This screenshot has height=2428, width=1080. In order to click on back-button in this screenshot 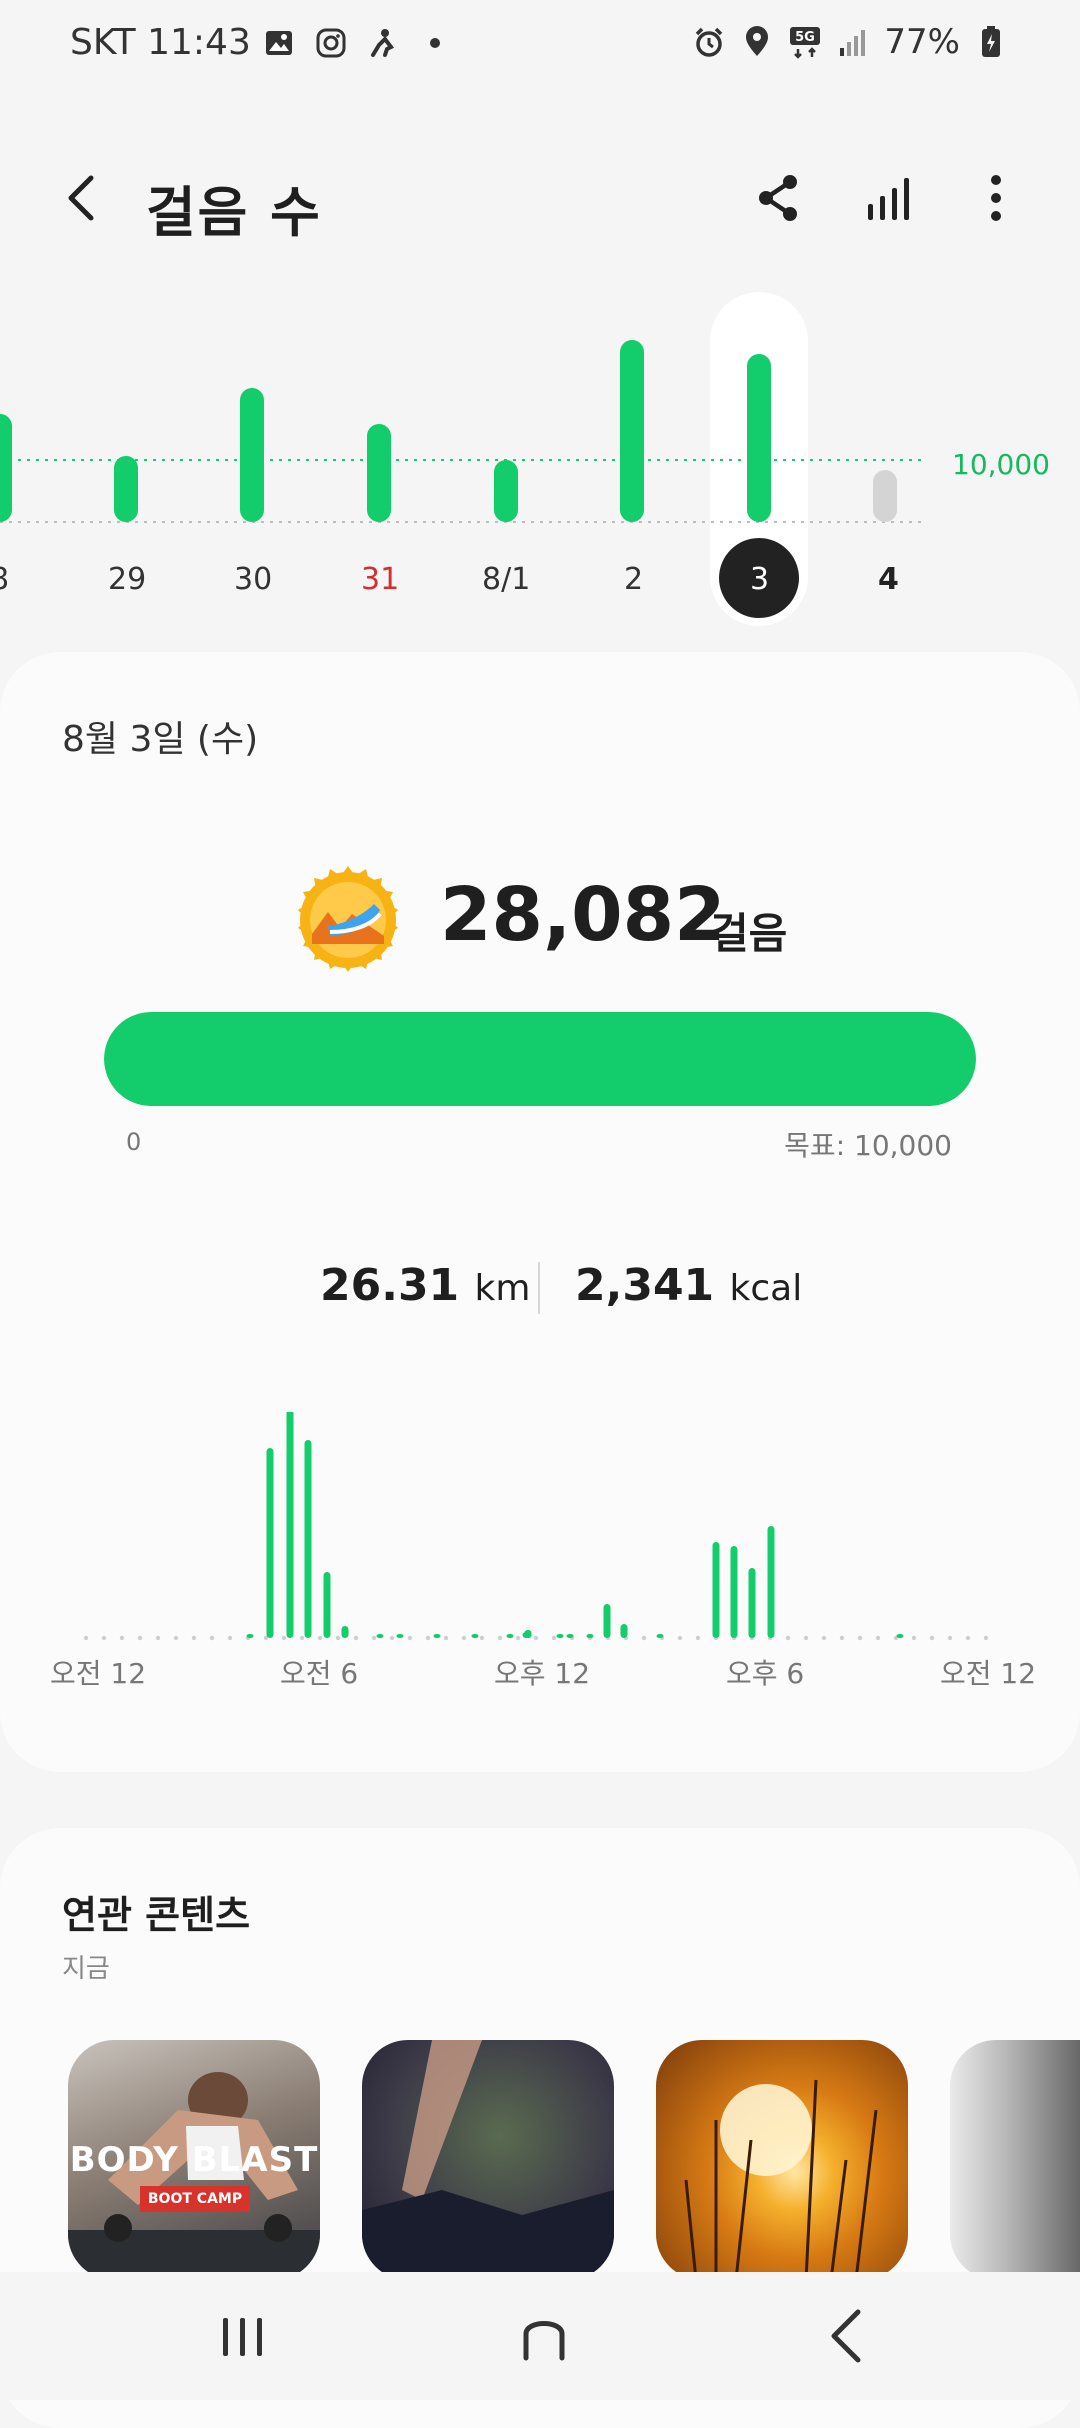, I will do `click(85, 198)`.